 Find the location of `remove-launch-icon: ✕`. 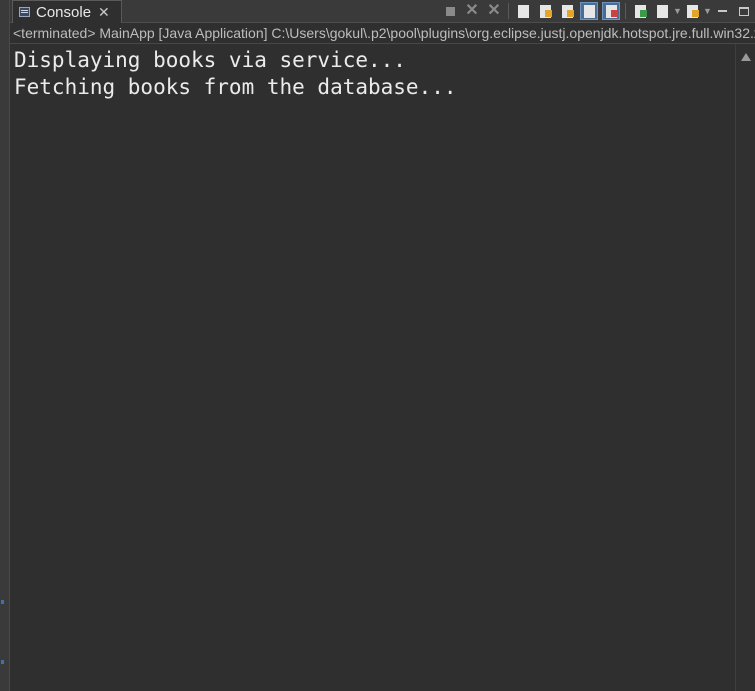

remove-launch-icon: ✕ is located at coordinates (472, 11).